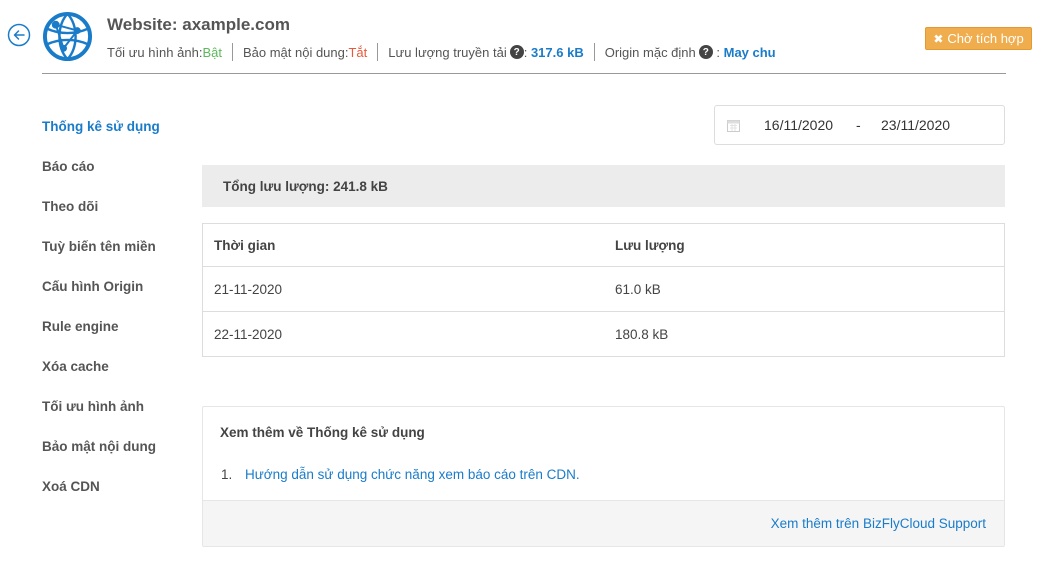 The width and height of the screenshot is (1057, 574). I want to click on table-row: 22-11-2020 180.8 kB, so click(603, 333).